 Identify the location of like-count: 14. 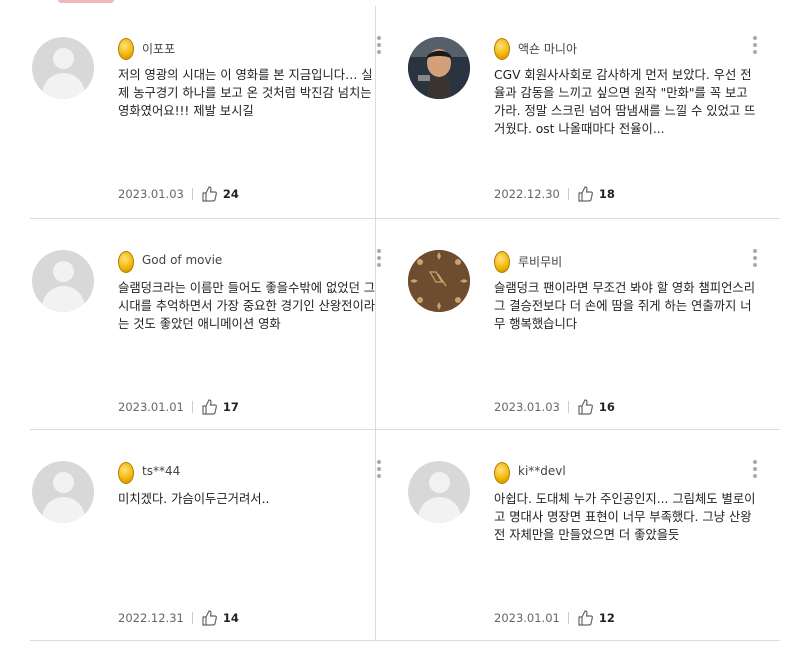
(230, 618).